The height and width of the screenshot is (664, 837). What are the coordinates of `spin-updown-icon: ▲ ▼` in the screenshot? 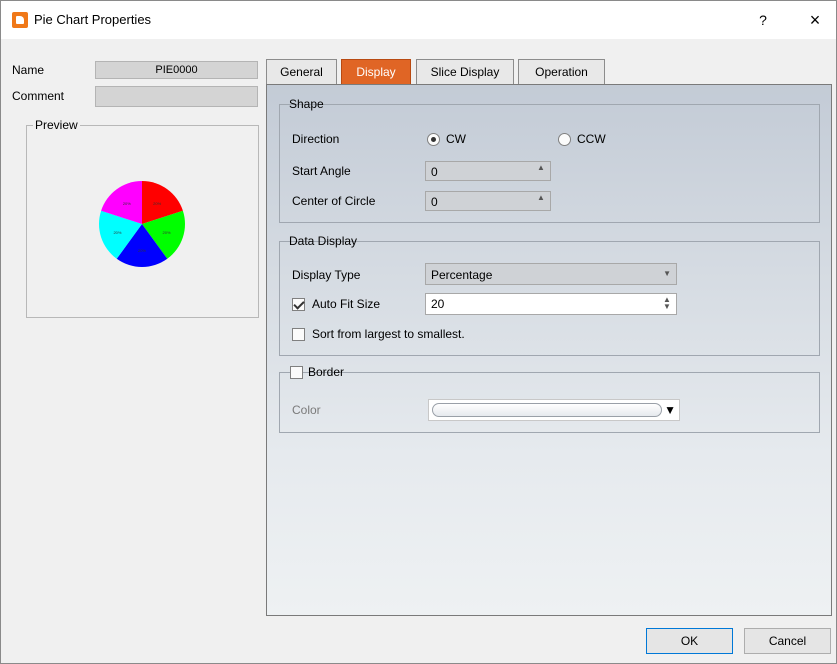 It's located at (667, 303).